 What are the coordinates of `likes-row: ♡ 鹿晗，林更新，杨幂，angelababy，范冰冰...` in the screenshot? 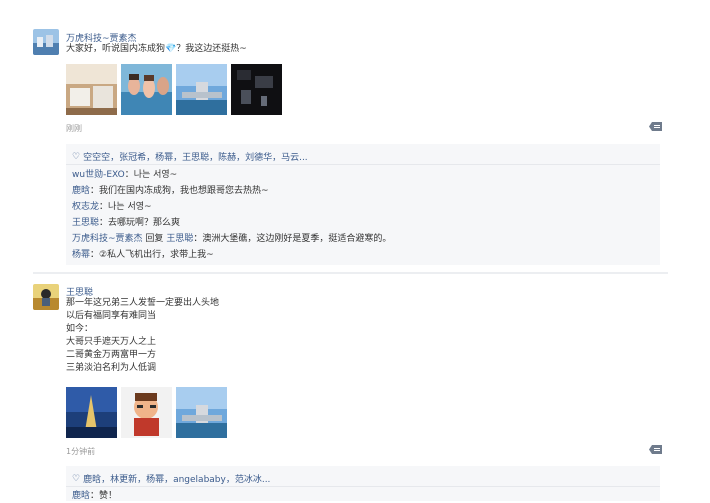 It's located at (171, 479).